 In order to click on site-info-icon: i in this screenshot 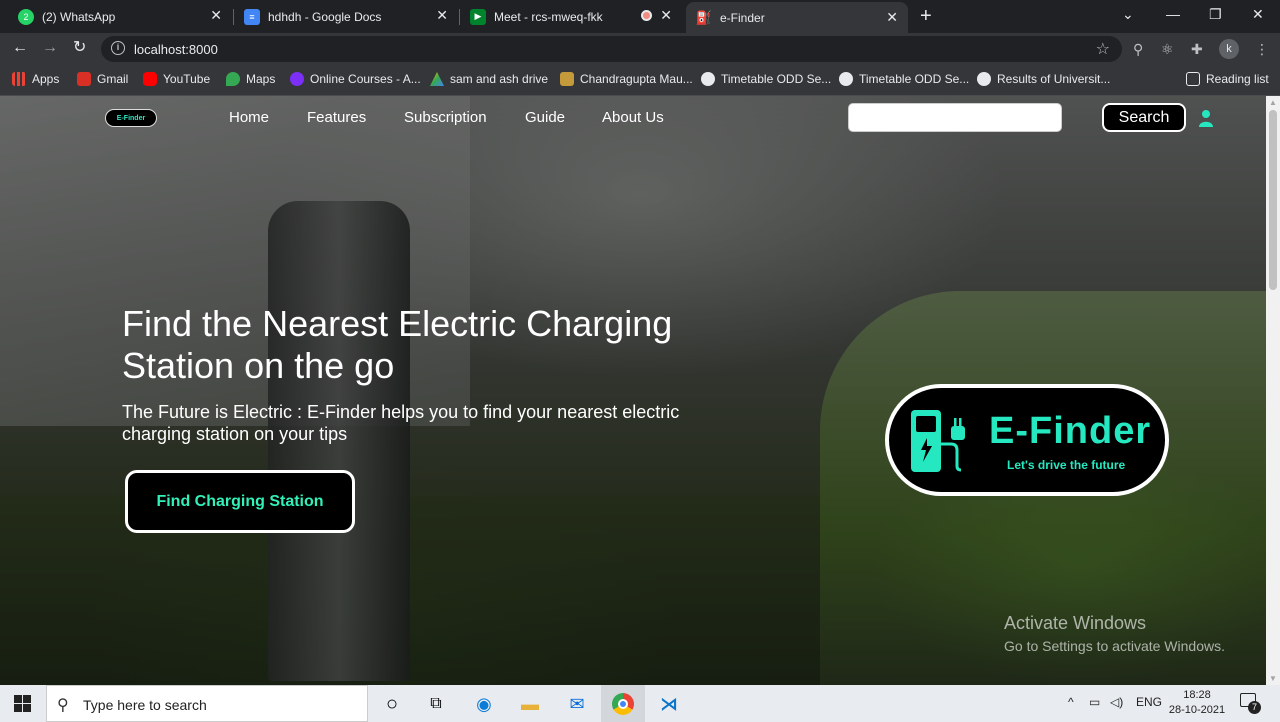, I will do `click(118, 48)`.